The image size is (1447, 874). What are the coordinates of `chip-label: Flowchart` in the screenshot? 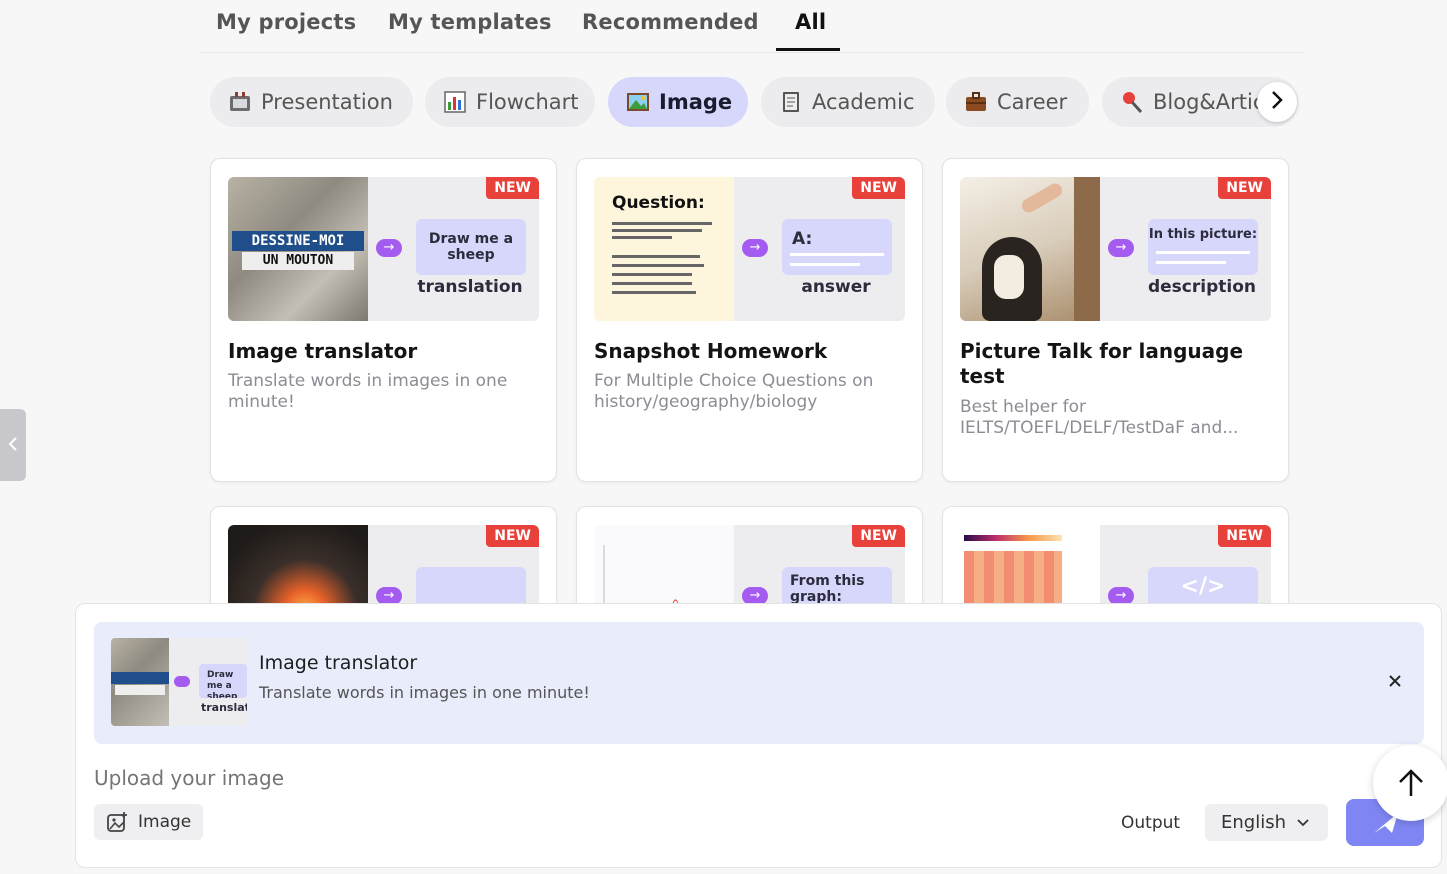 It's located at (527, 102).